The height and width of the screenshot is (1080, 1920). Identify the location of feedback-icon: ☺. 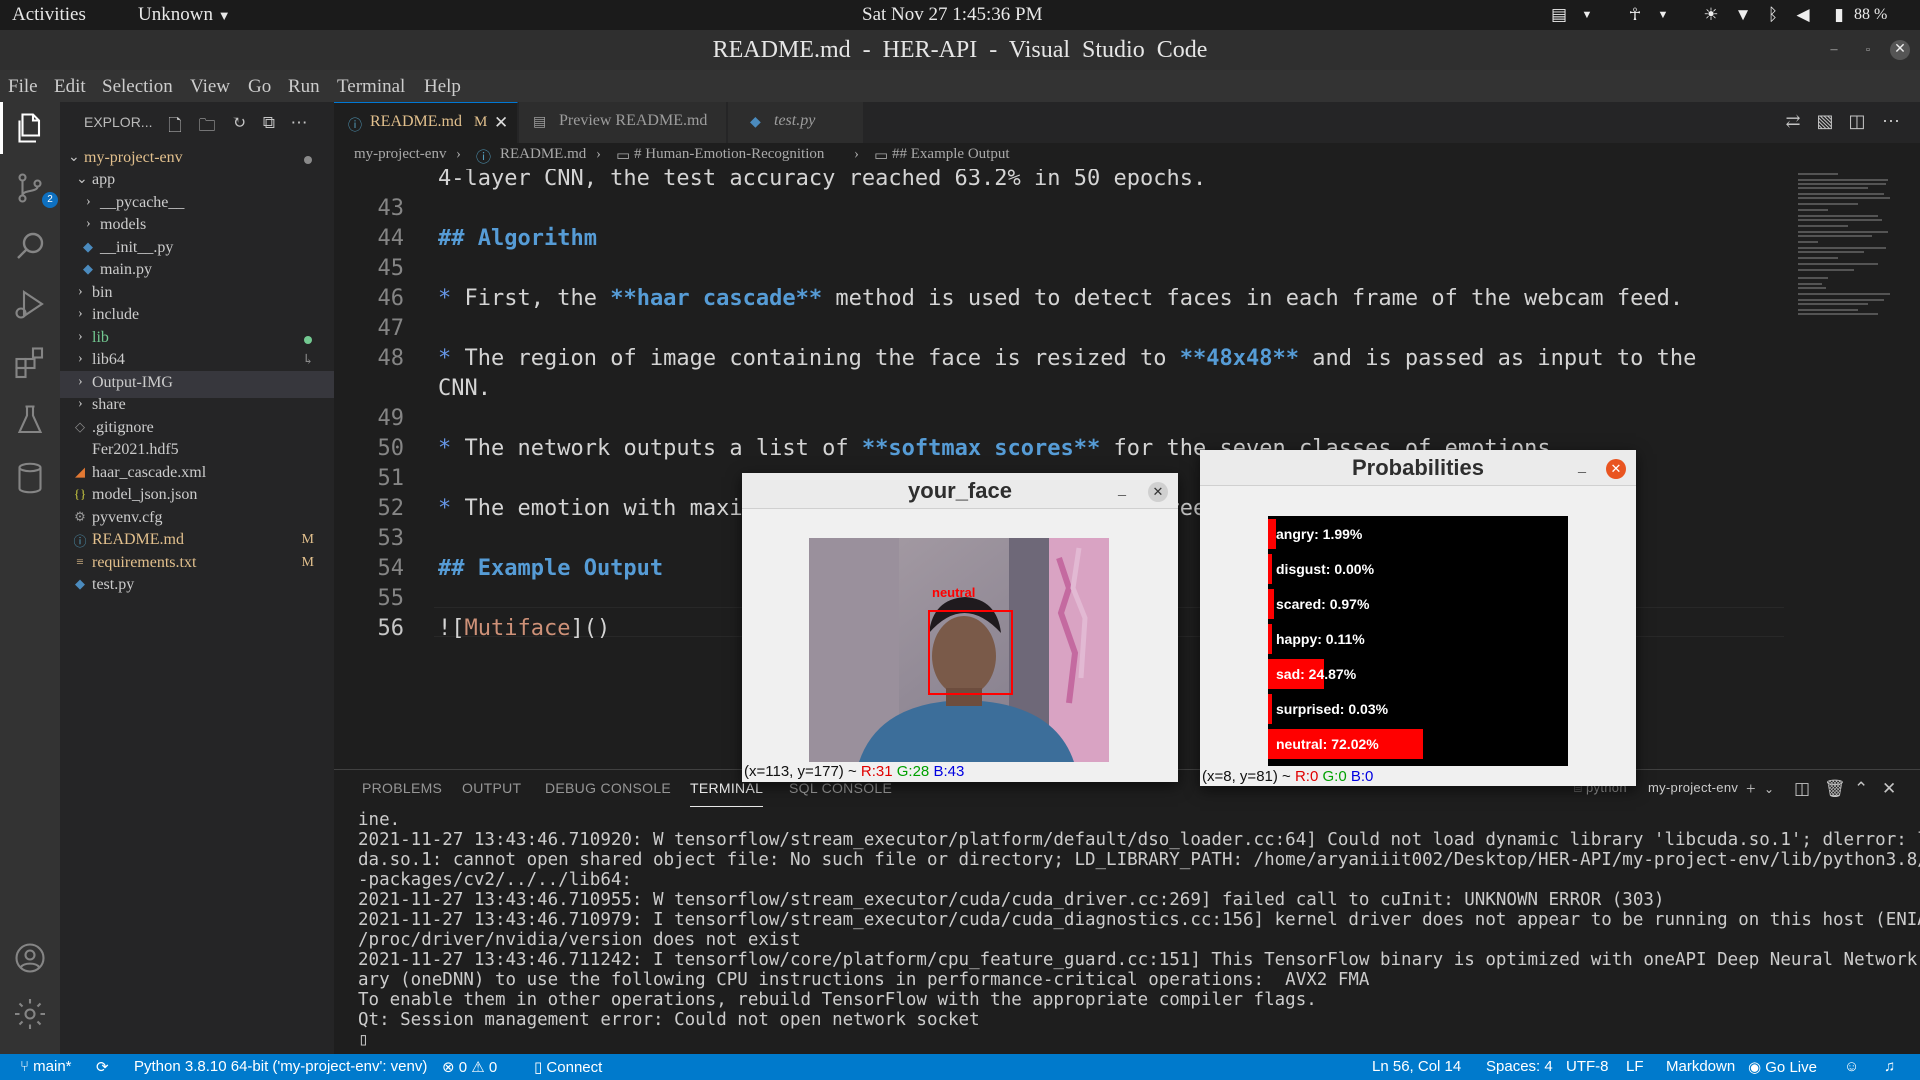
(1851, 1066).